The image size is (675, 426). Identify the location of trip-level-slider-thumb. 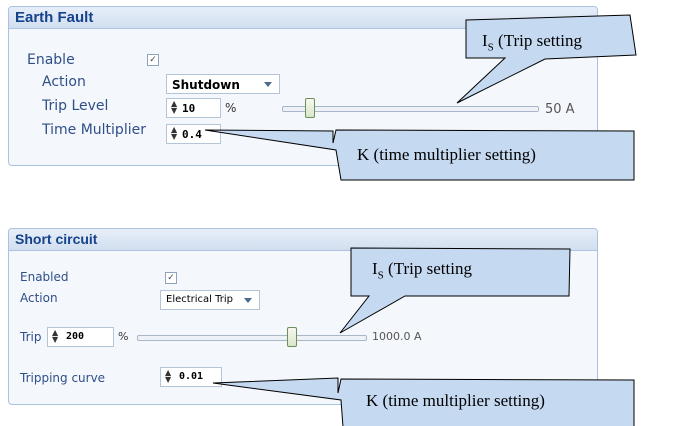
(310, 108).